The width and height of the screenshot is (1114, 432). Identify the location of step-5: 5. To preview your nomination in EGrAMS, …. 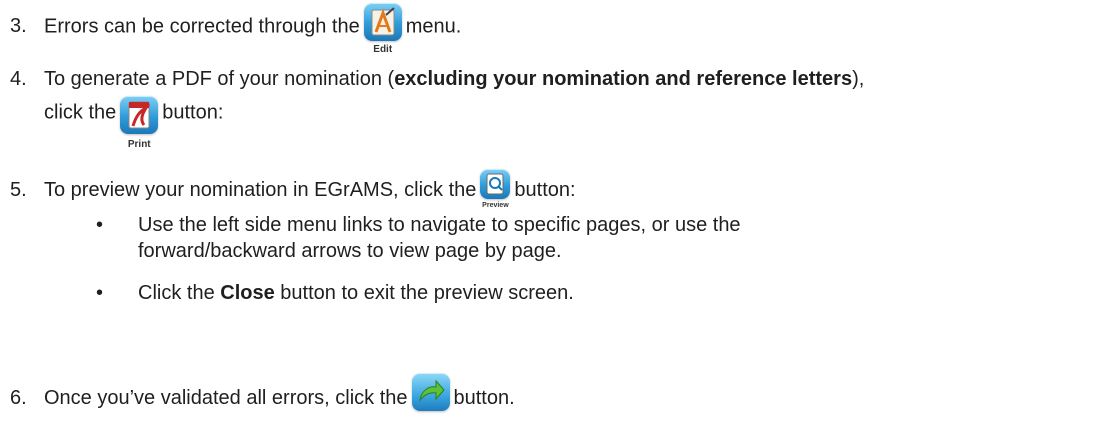
(293, 188).